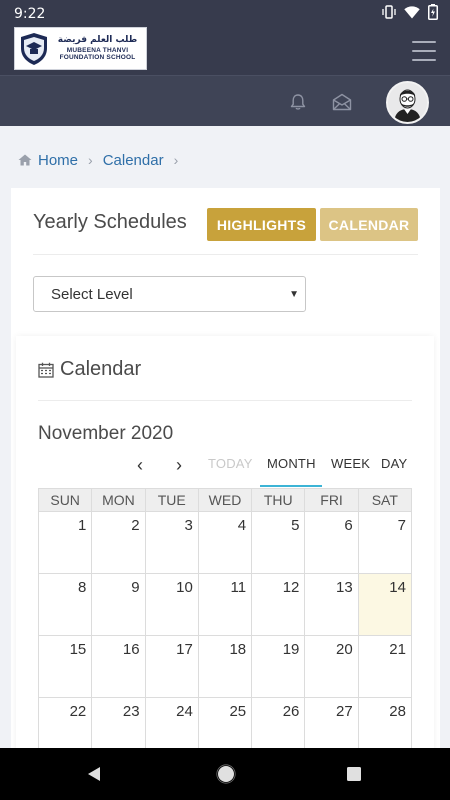  What do you see at coordinates (344, 711) in the screenshot?
I see `day-number: 27` at bounding box center [344, 711].